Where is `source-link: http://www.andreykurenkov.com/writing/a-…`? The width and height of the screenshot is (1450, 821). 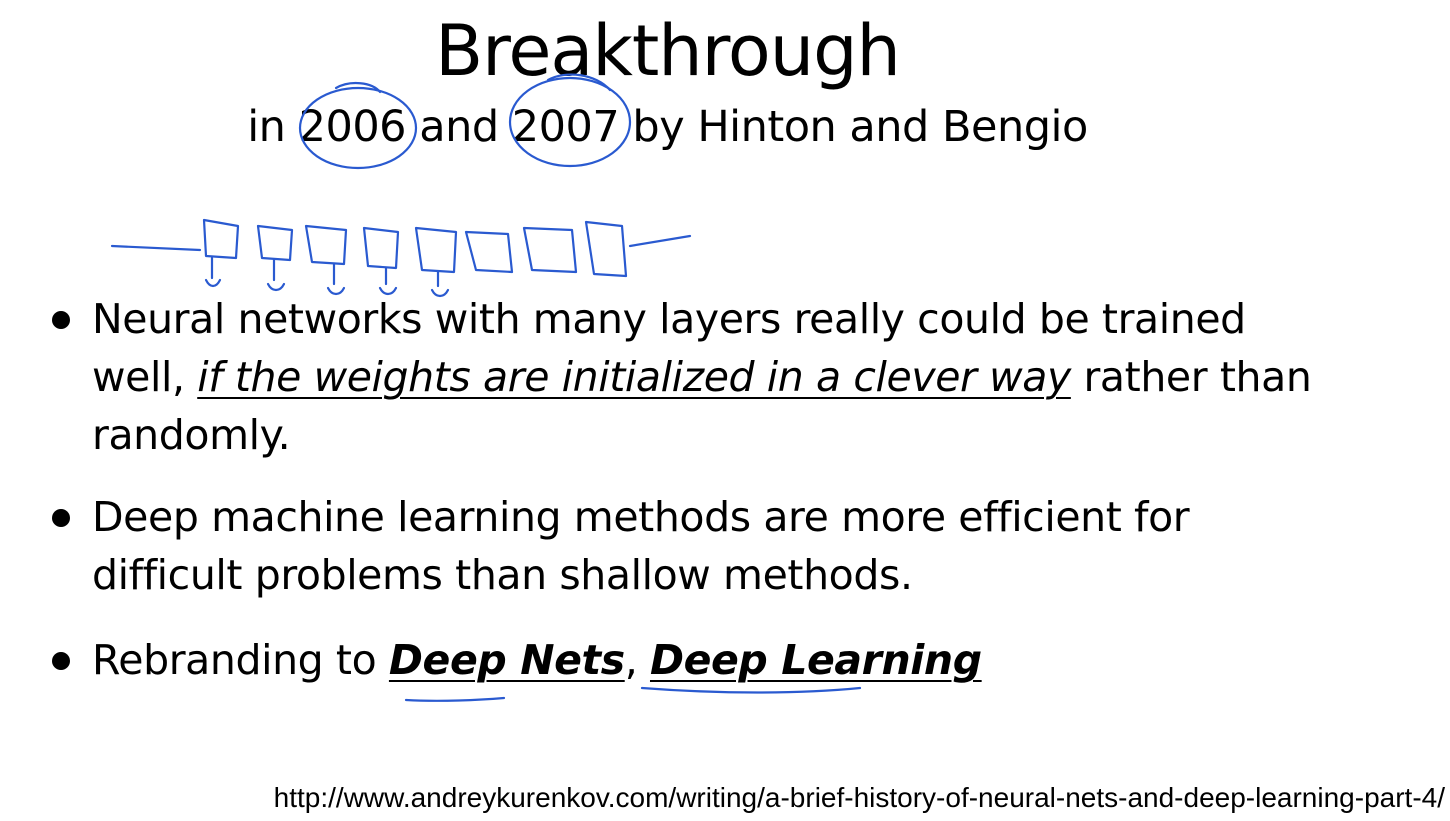 source-link: http://www.andreykurenkov.com/writing/a-… is located at coordinates (772, 798).